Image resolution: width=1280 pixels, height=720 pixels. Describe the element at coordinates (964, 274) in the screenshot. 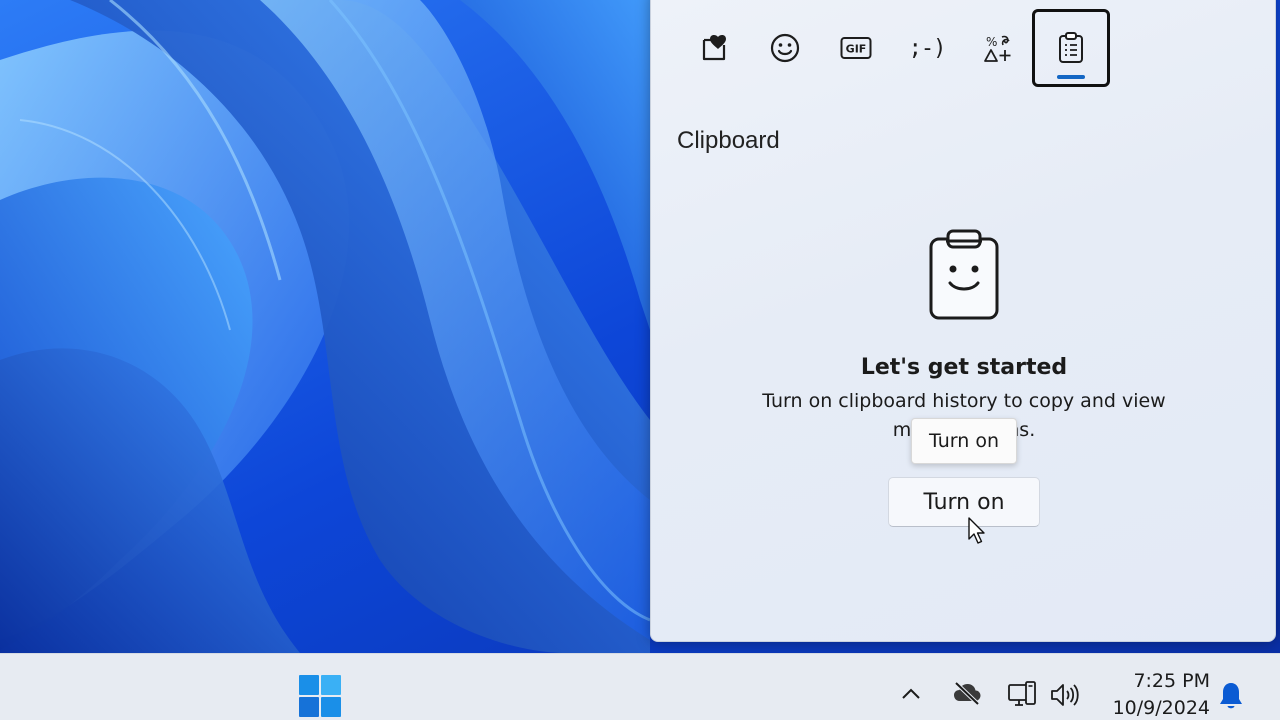

I see `clipboard-face-illustration` at that location.